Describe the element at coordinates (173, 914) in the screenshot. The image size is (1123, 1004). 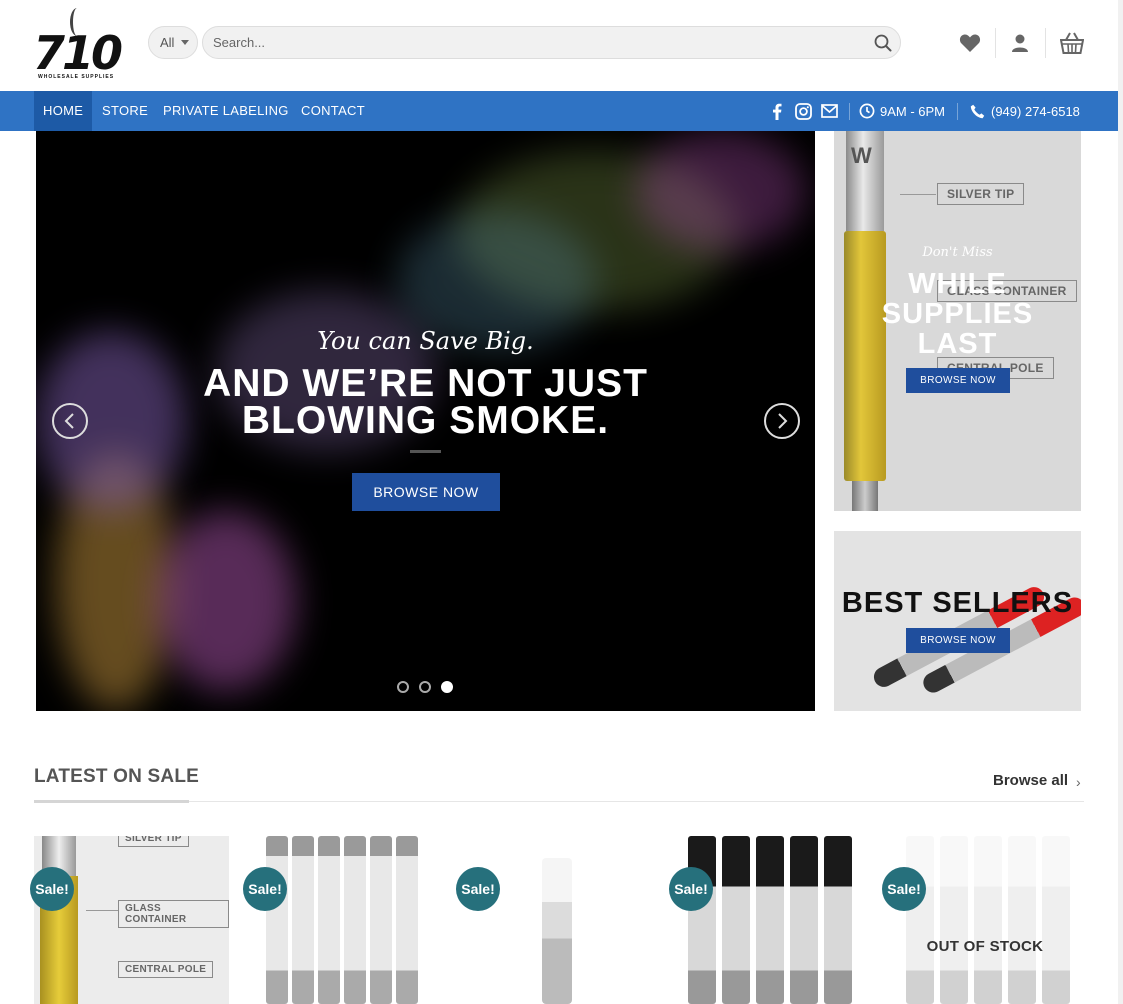
I see `diagram-label: GLASS CONTAINER` at that location.